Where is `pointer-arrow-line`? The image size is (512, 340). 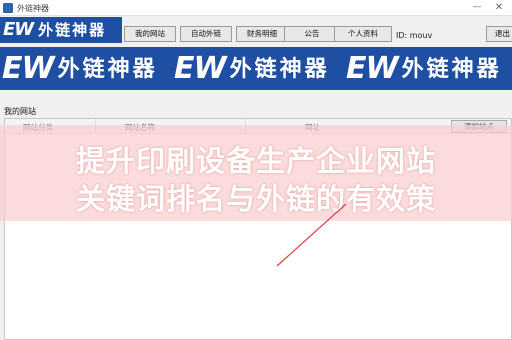
pointer-arrow-line is located at coordinates (311, 235).